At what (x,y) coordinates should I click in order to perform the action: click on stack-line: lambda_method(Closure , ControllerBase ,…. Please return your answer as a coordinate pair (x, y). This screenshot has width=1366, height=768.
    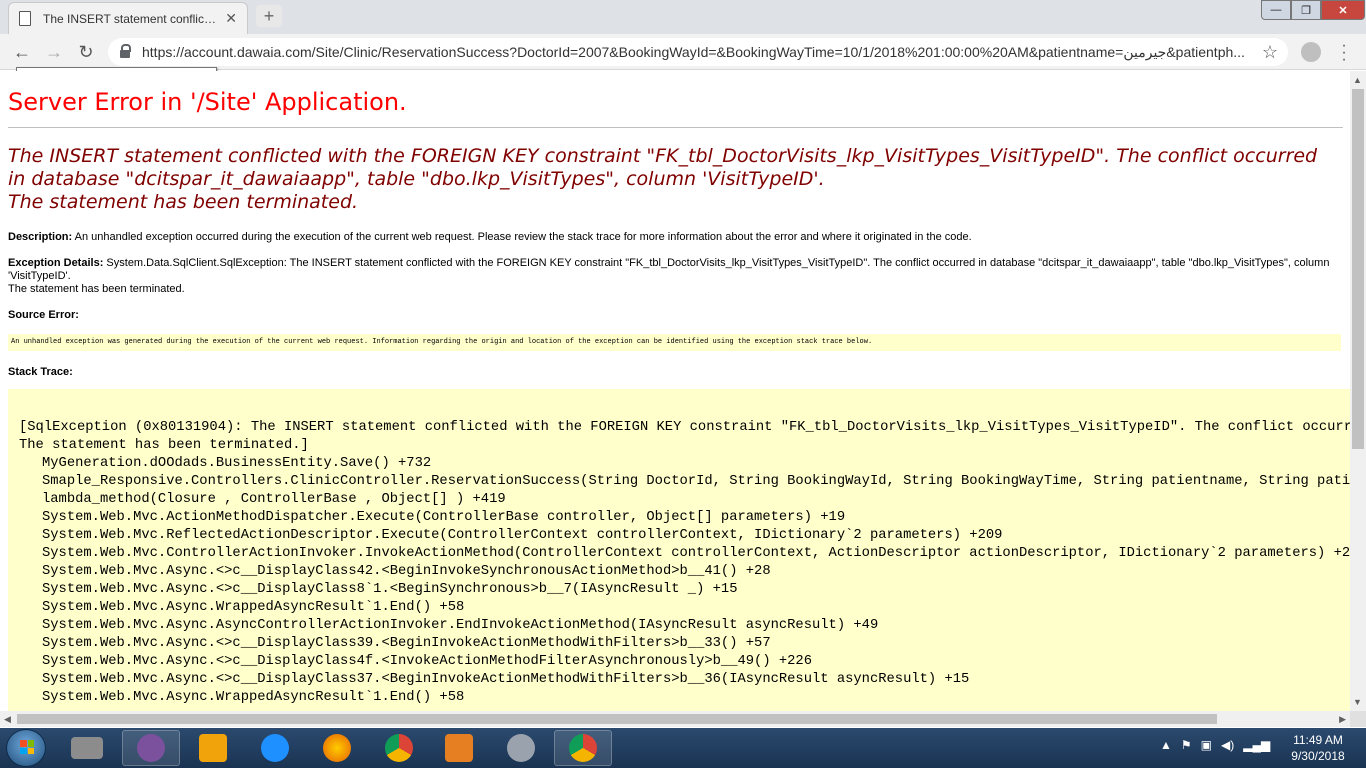
    Looking at the image, I should click on (274, 499).